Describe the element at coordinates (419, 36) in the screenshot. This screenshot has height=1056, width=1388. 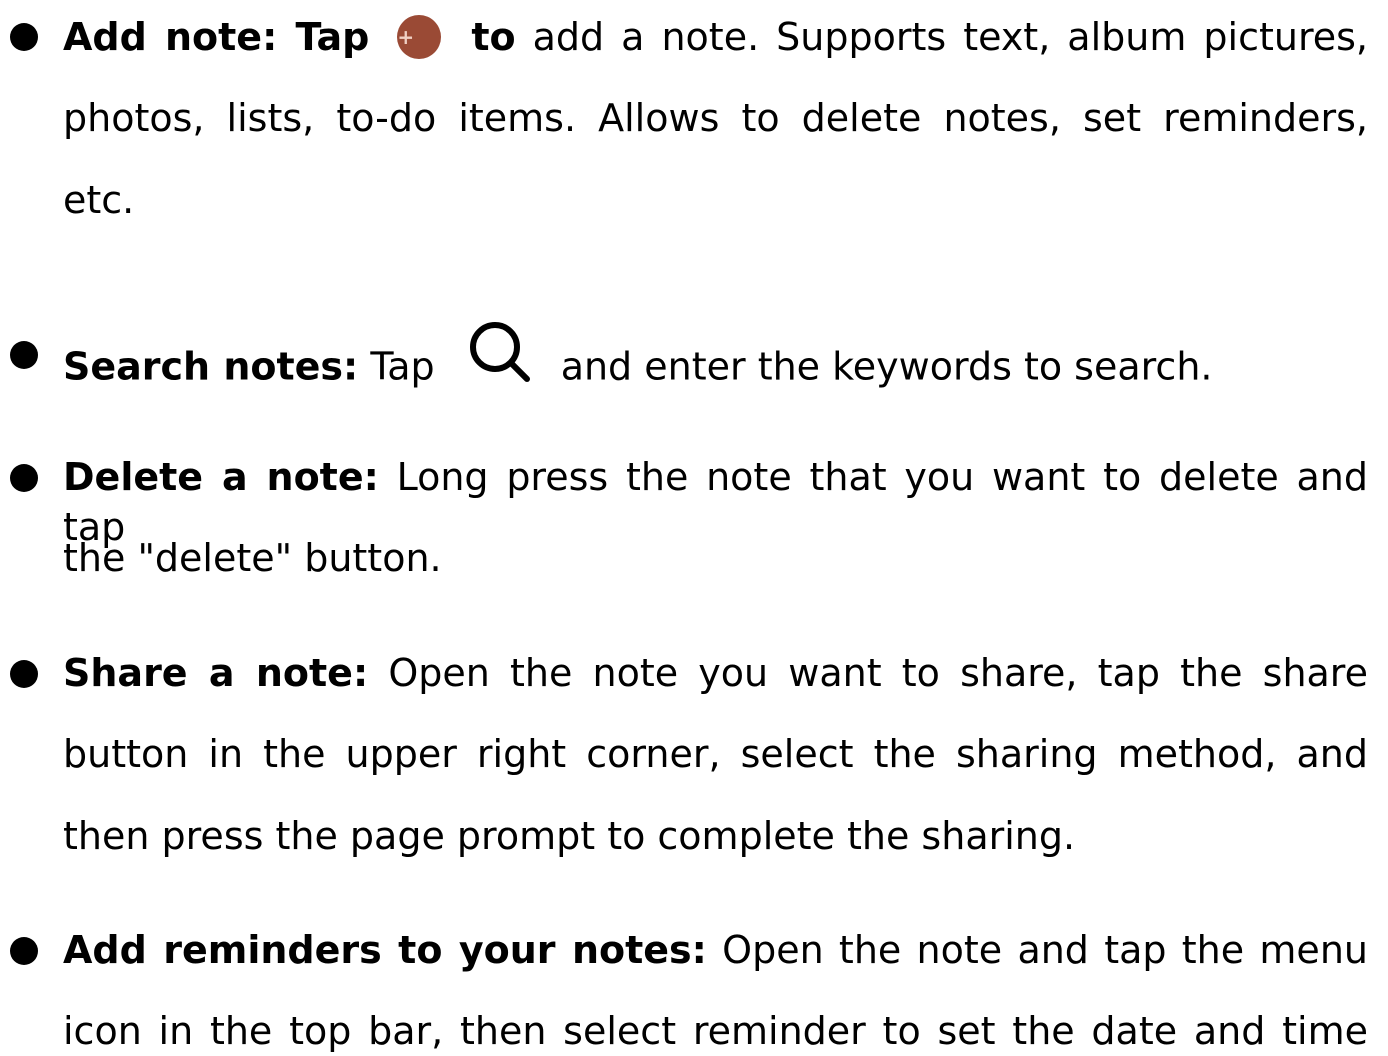
I see `add-note-icon` at that location.